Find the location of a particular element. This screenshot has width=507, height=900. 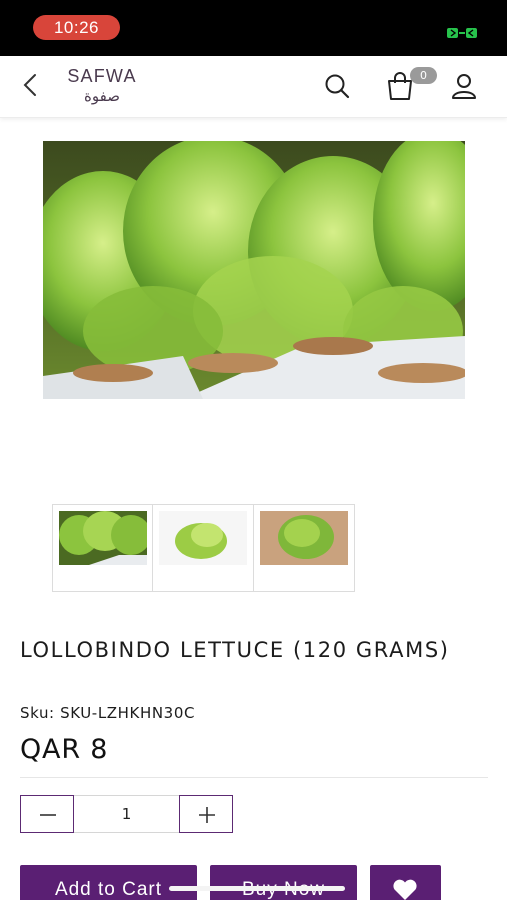

wishlist-button is located at coordinates (405, 882).